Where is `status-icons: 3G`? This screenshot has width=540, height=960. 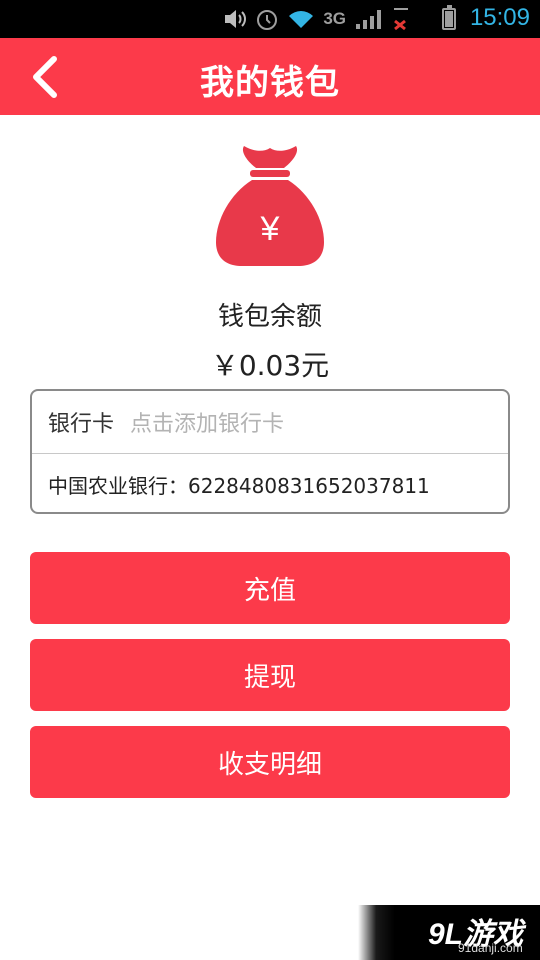 status-icons: 3G is located at coordinates (316, 19).